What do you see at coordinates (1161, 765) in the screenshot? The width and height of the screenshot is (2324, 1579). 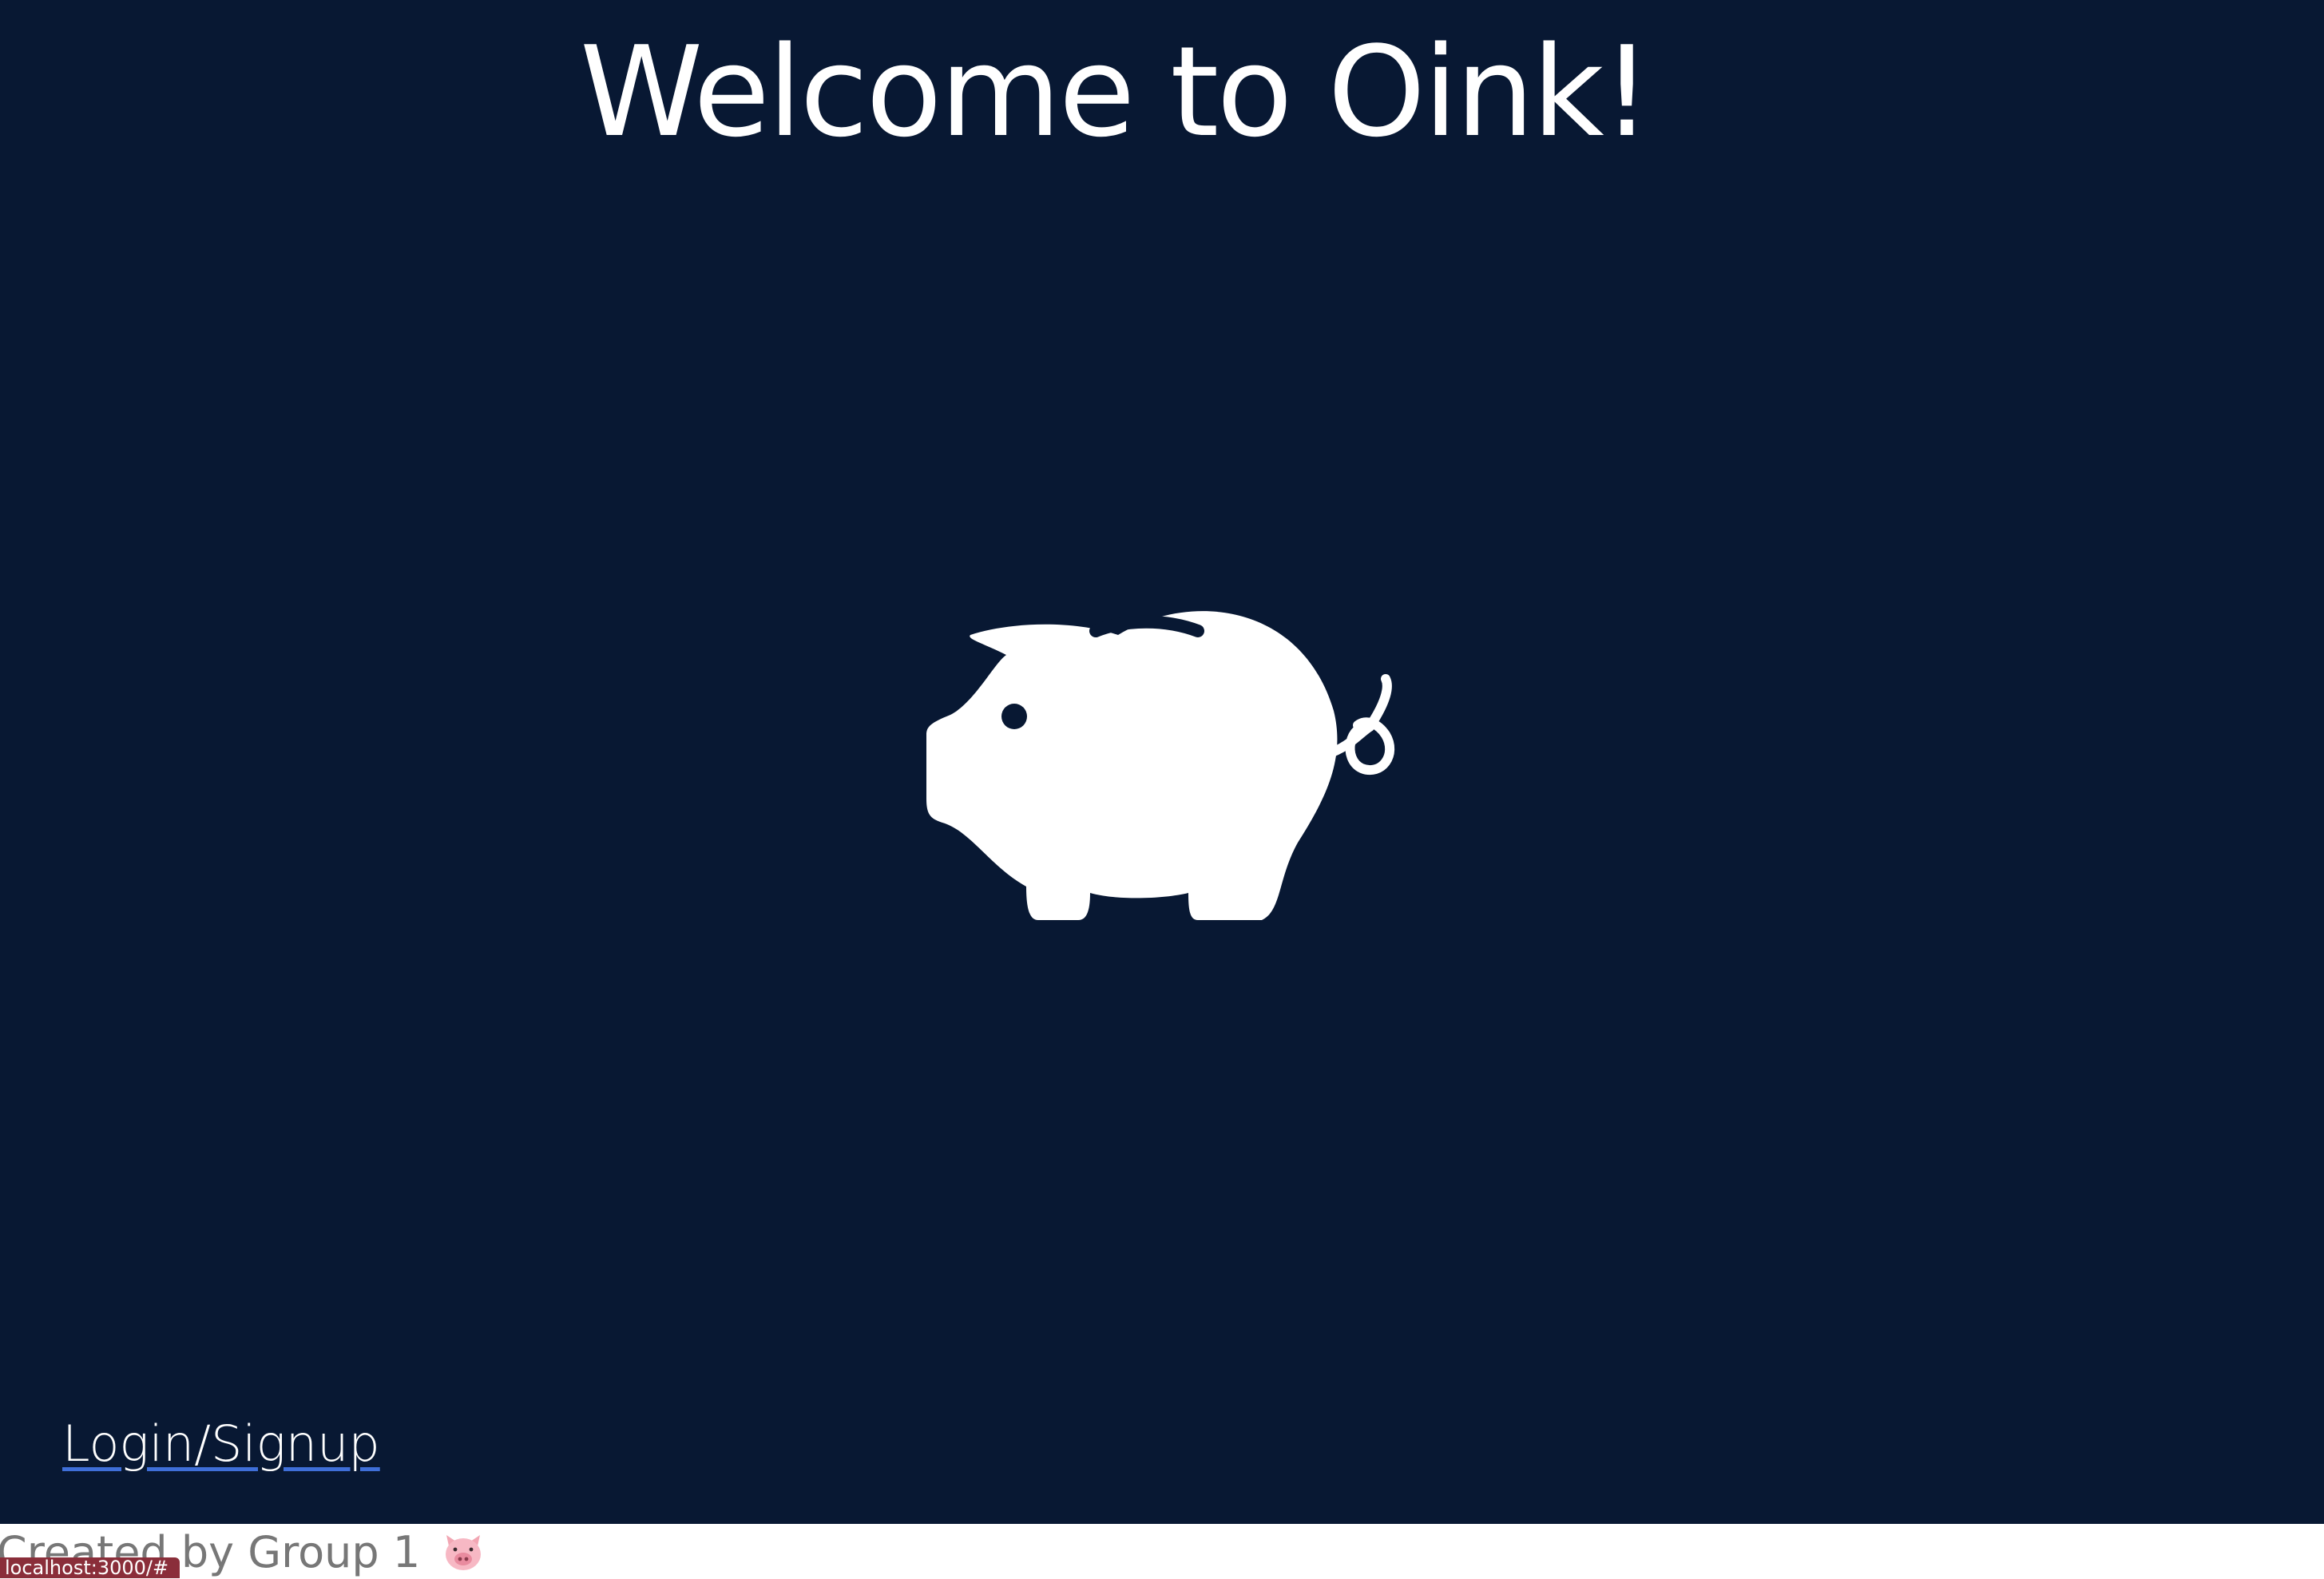 I see `piggy-bank-icon` at bounding box center [1161, 765].